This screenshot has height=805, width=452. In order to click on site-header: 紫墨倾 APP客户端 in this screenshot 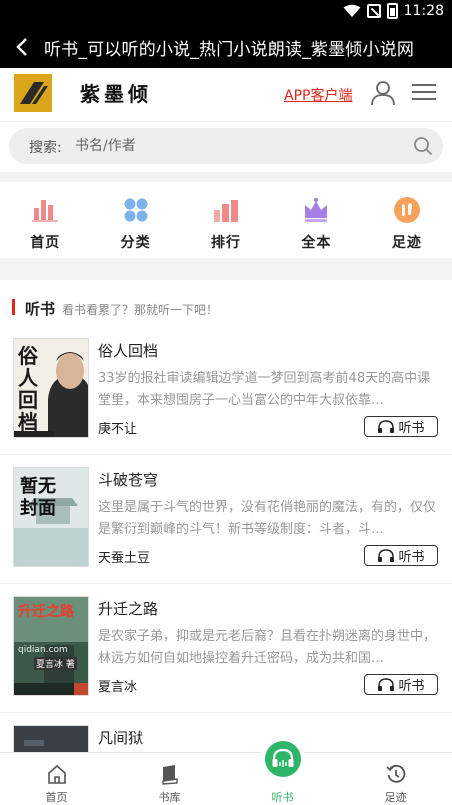, I will do `click(226, 95)`.